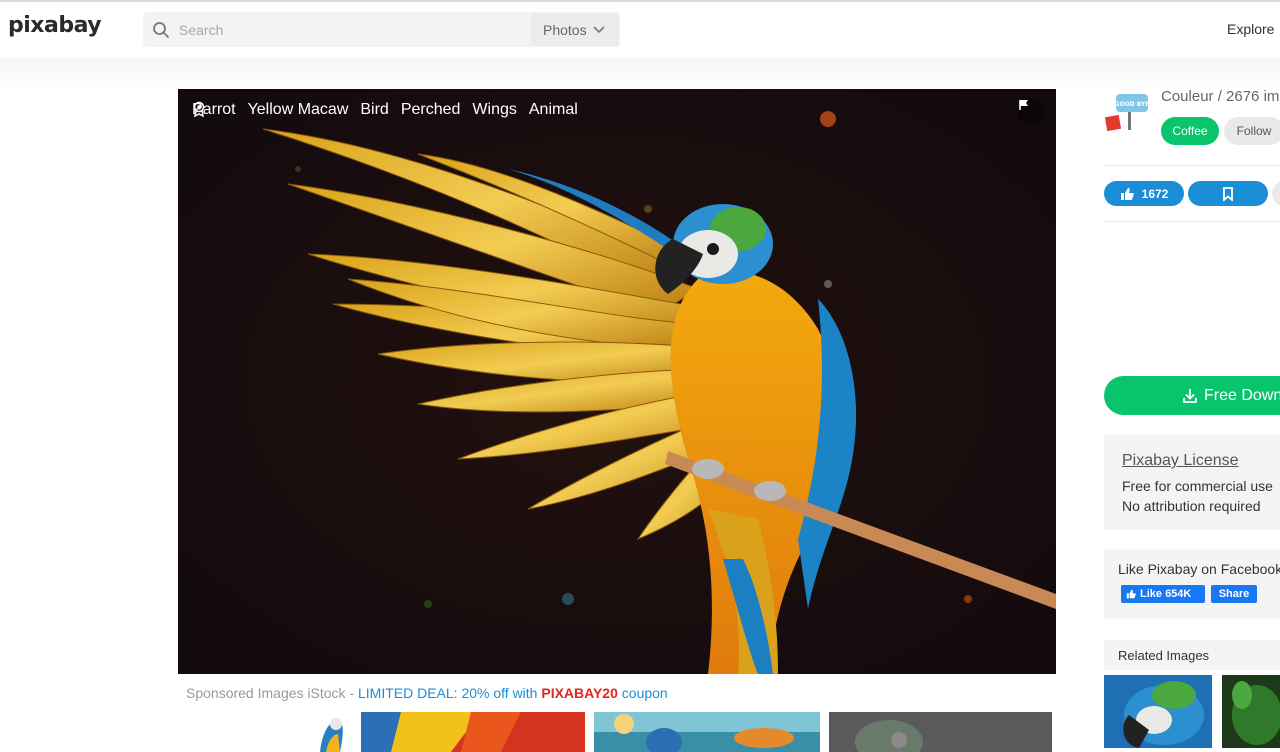 The width and height of the screenshot is (1280, 752). I want to click on download-icon, so click(1190, 395).